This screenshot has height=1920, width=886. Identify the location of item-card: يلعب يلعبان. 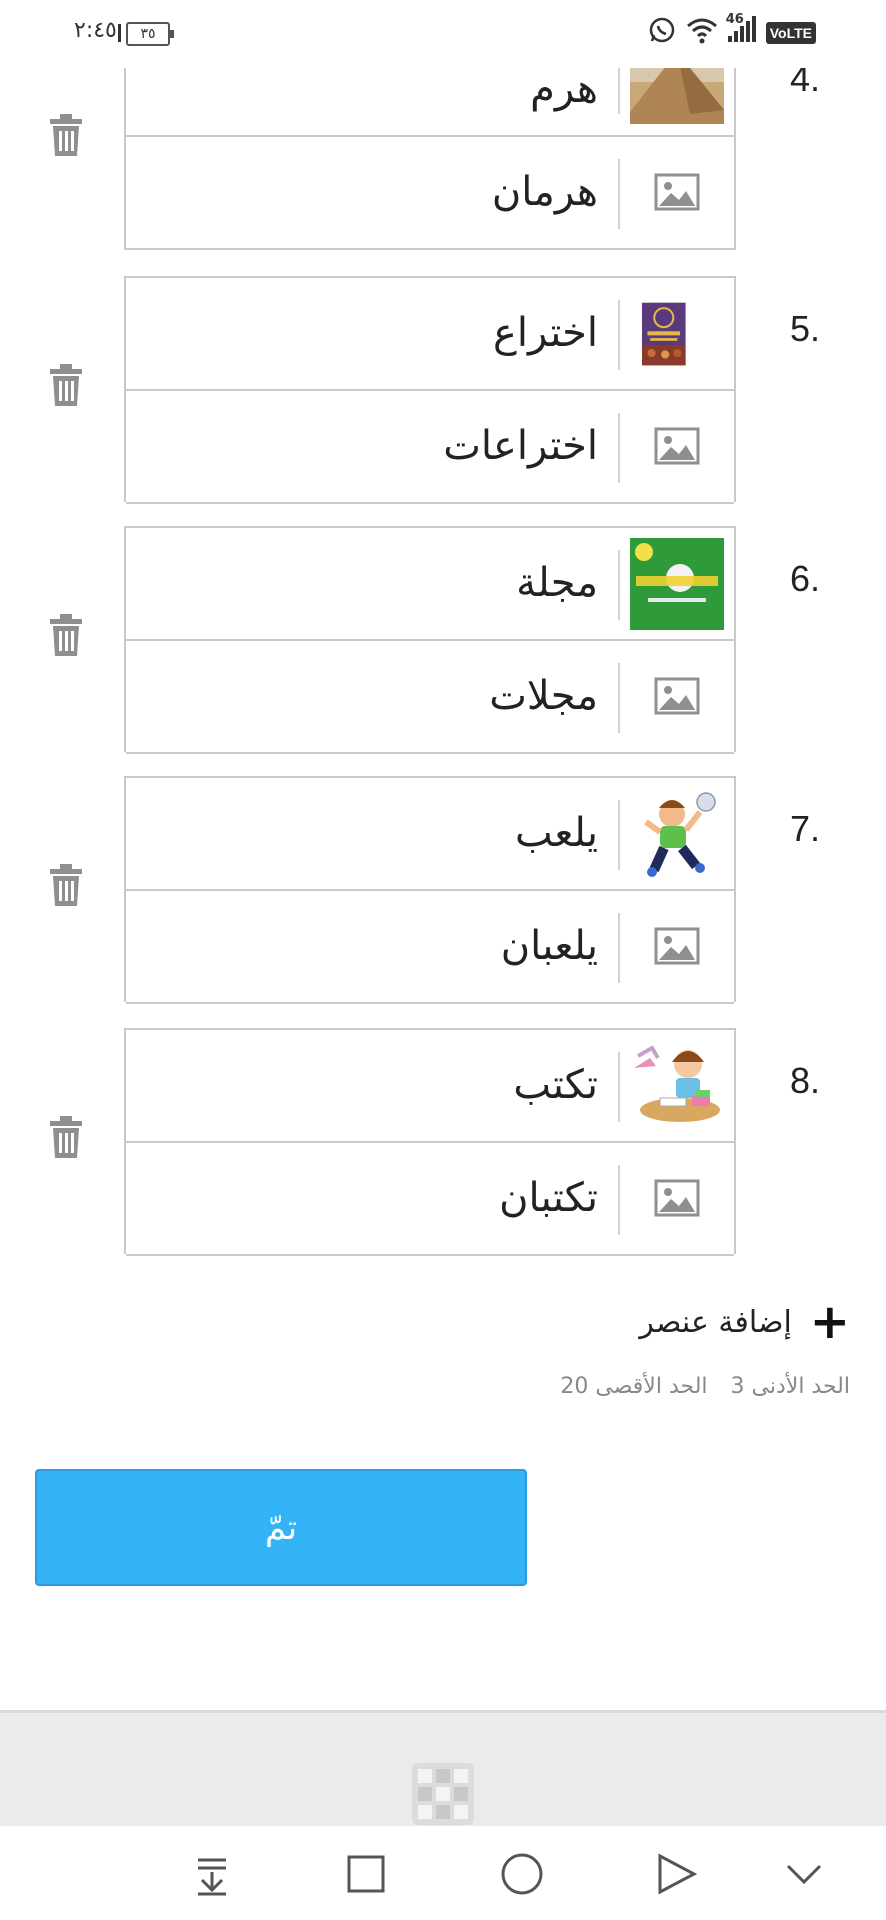
(430, 890).